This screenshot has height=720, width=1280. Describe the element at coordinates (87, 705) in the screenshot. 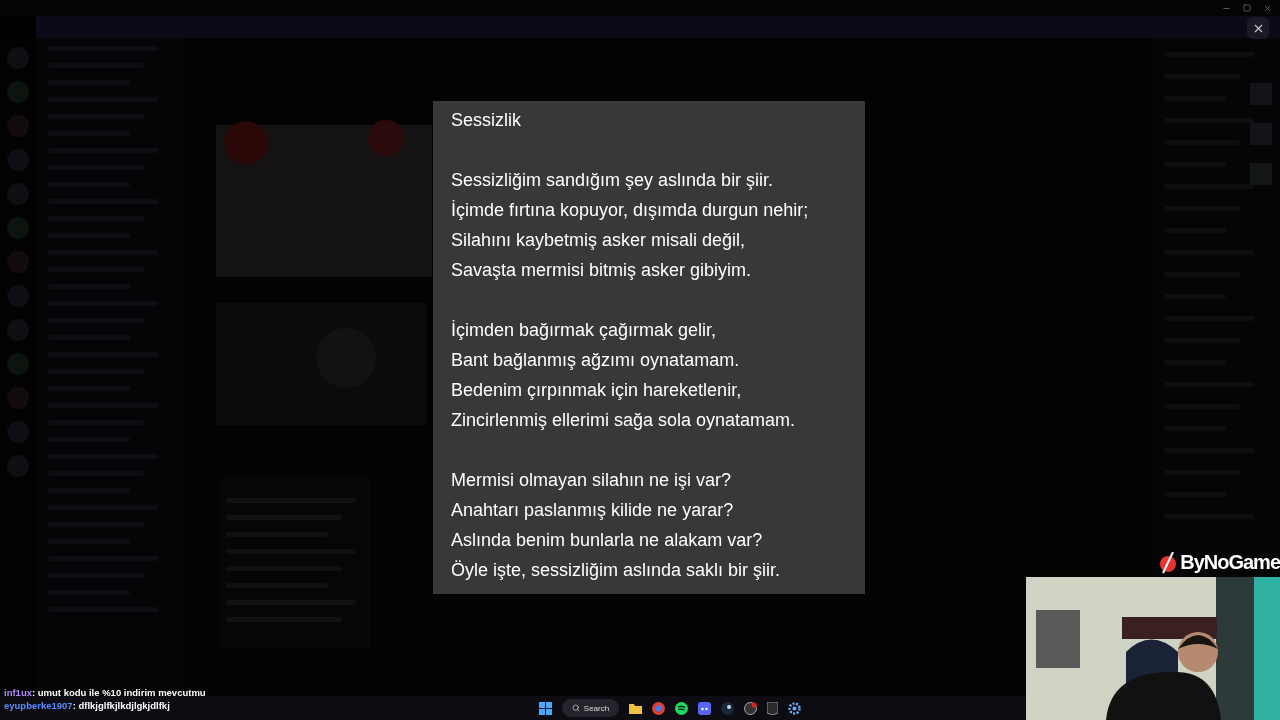

I see `chat-message: eyupberke1907: dflkjglfkjlkdjlgkjdlfkj` at that location.